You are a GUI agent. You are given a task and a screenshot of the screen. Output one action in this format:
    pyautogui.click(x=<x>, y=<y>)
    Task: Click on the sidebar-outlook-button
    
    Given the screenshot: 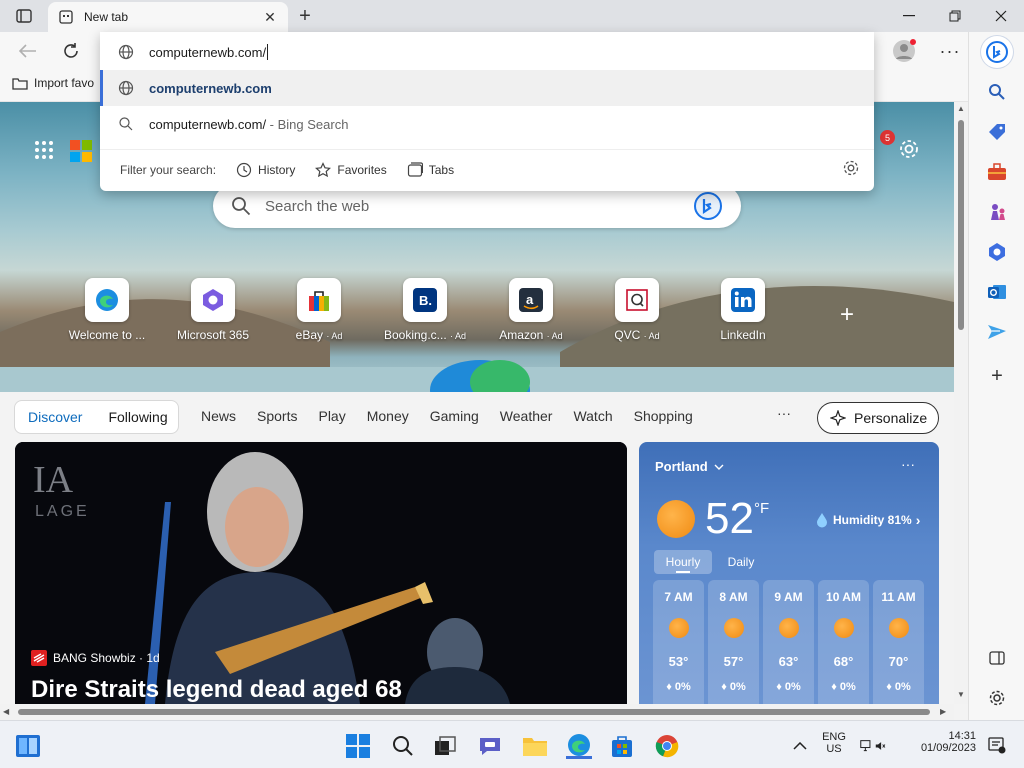 What is the action you would take?
    pyautogui.click(x=997, y=292)
    